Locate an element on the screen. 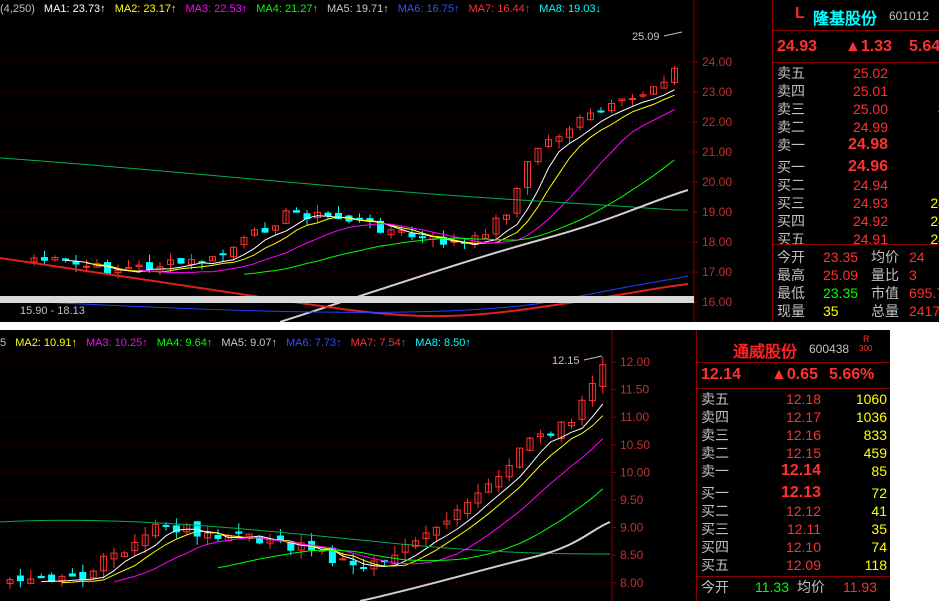 The width and height of the screenshot is (939, 601). bottom-order-label: 买四 is located at coordinates (715, 547).